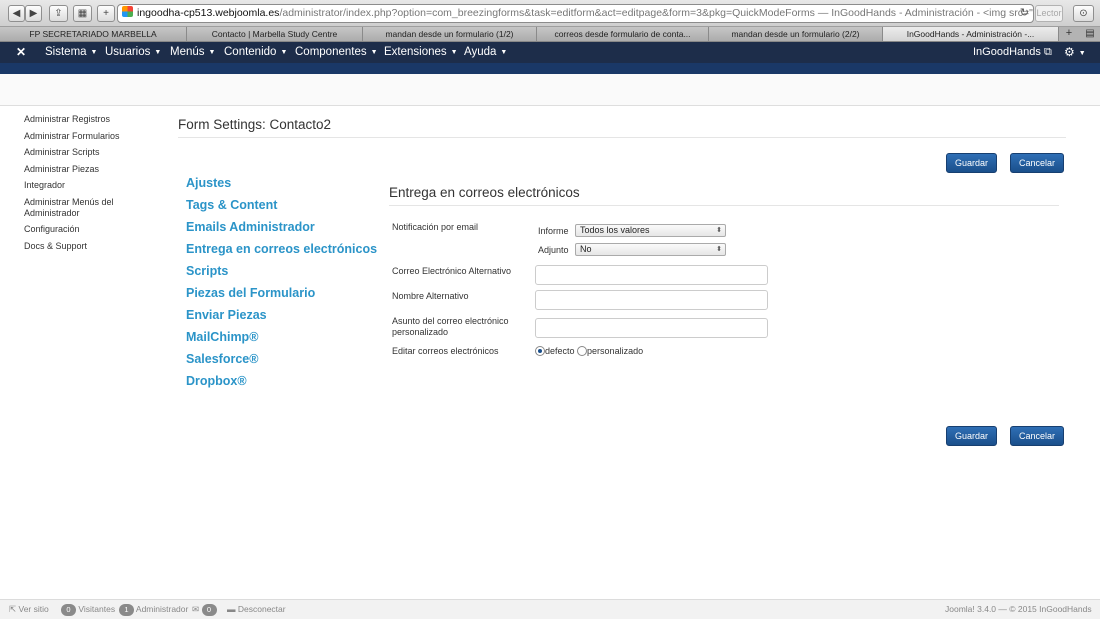 This screenshot has width=1100, height=619. What do you see at coordinates (1049, 13) in the screenshot?
I see `reader-button: Lector` at bounding box center [1049, 13].